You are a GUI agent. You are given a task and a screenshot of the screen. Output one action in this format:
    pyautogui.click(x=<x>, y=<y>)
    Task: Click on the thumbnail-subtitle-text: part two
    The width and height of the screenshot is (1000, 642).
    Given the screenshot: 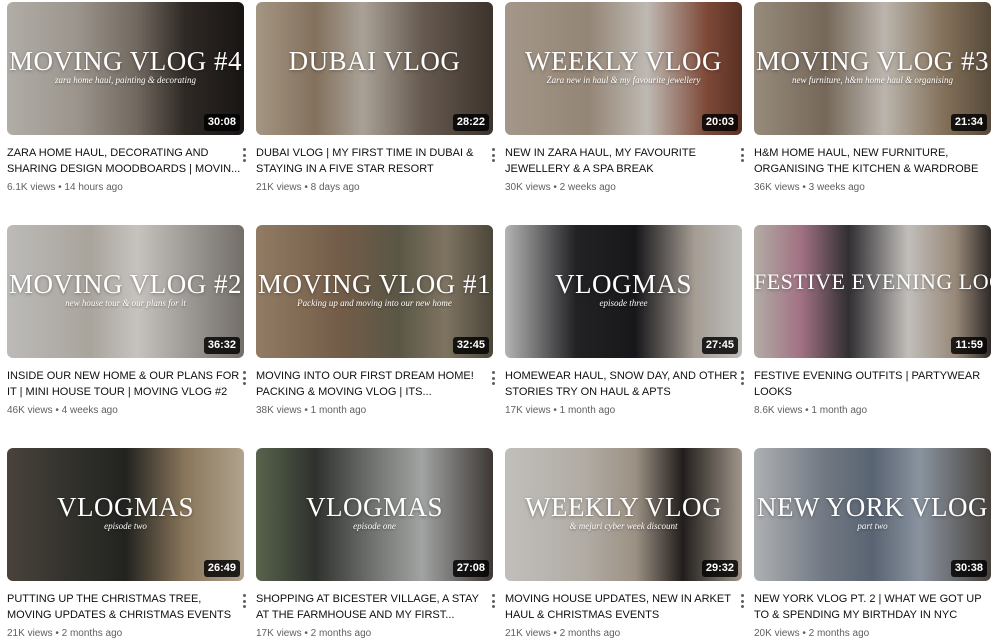 What is the action you would take?
    pyautogui.click(x=872, y=526)
    